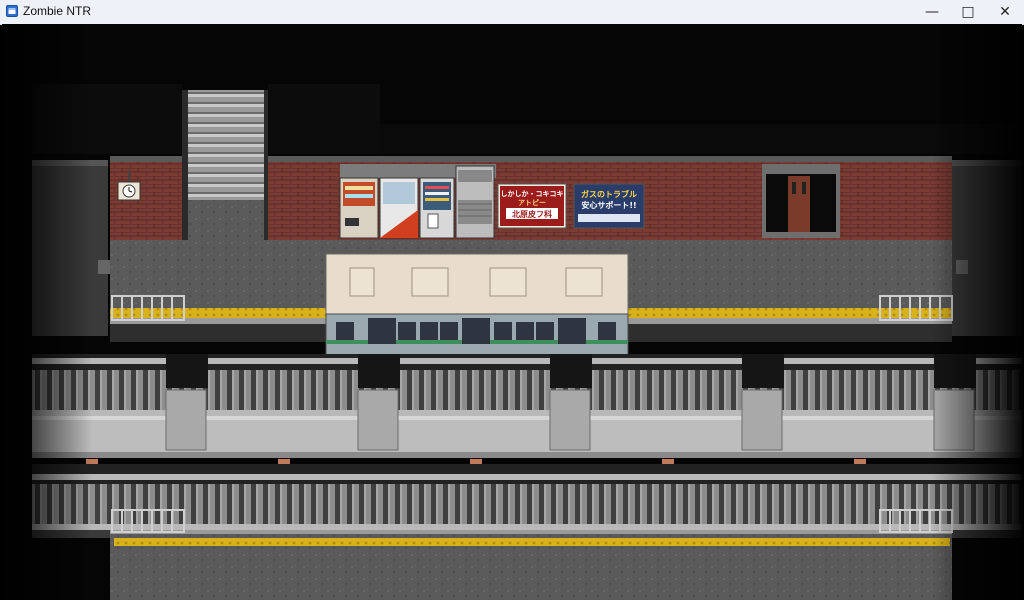 The height and width of the screenshot is (600, 1024). Describe the element at coordinates (47, 312) in the screenshot. I see `vignette-left` at that location.